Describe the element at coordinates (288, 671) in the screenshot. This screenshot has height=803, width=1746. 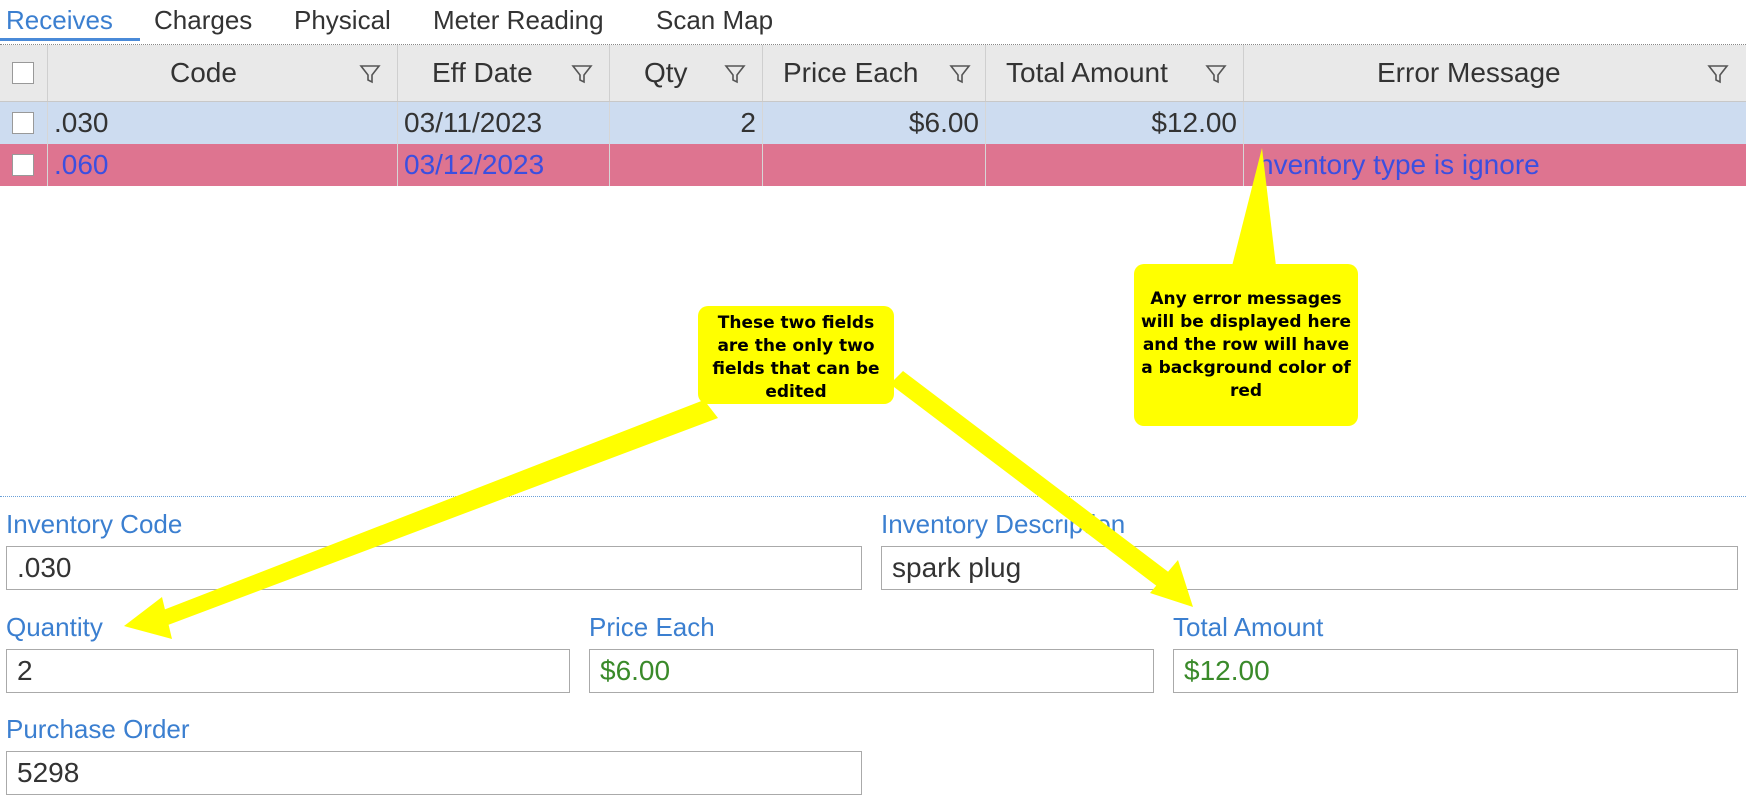
I see `quantity-field: 2` at that location.